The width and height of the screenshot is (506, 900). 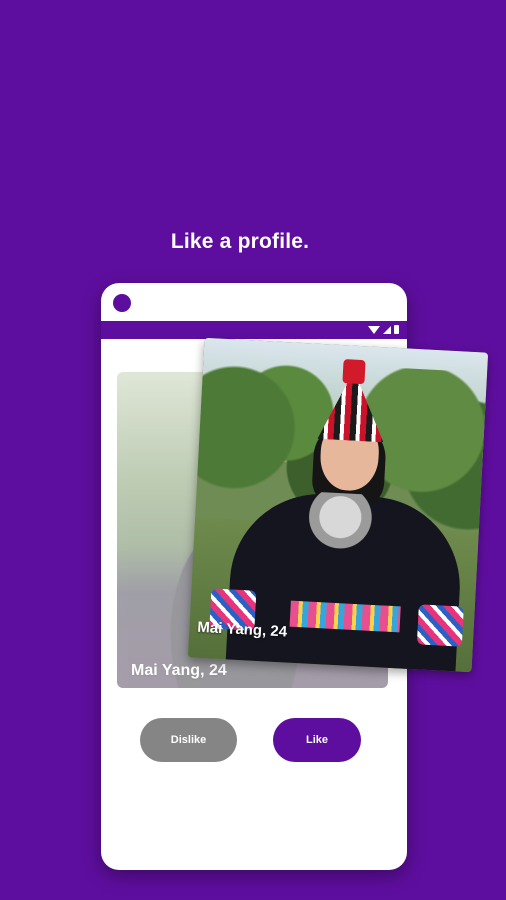 I want to click on dislike-button: Dislike, so click(x=188, y=740).